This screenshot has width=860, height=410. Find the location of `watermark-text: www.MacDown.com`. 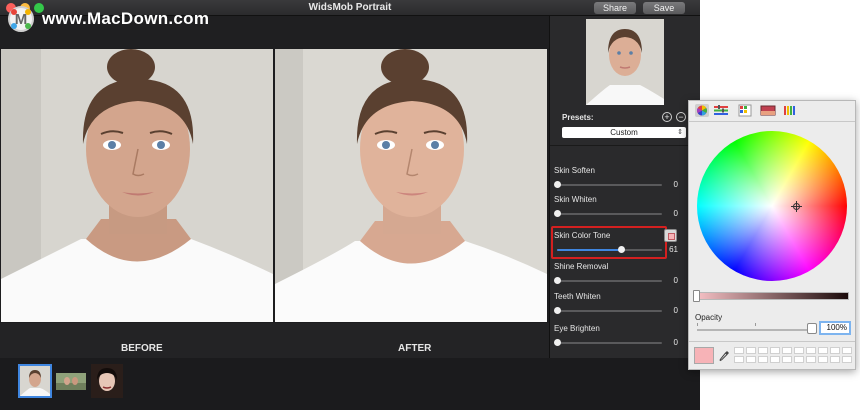

watermark-text: www.MacDown.com is located at coordinates (126, 18).